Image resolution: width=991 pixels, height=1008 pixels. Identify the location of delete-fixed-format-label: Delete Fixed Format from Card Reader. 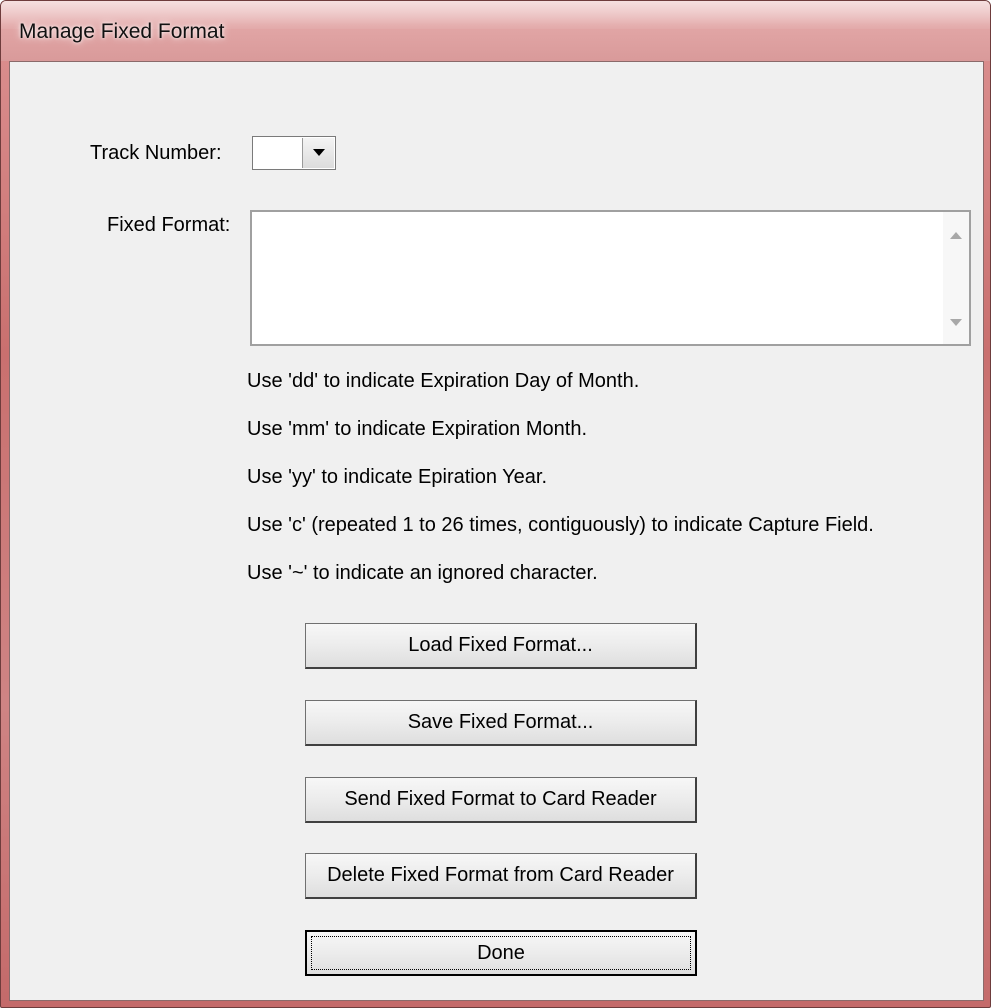
(500, 875).